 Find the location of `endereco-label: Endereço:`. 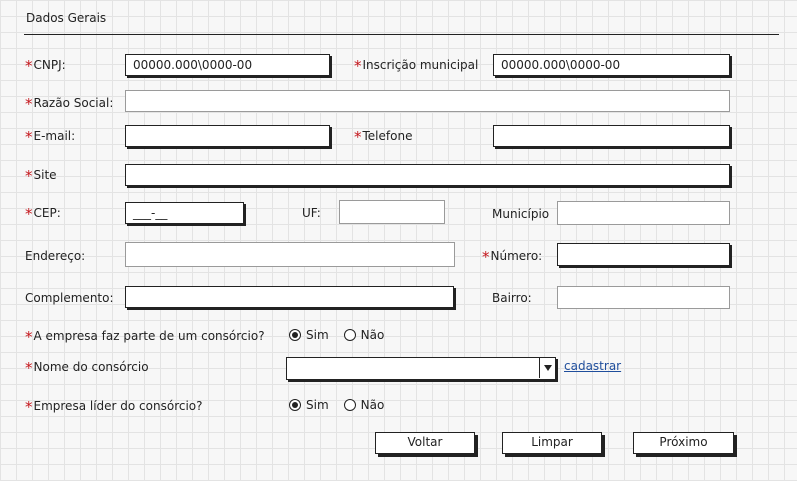

endereco-label: Endereço: is located at coordinates (55, 256).